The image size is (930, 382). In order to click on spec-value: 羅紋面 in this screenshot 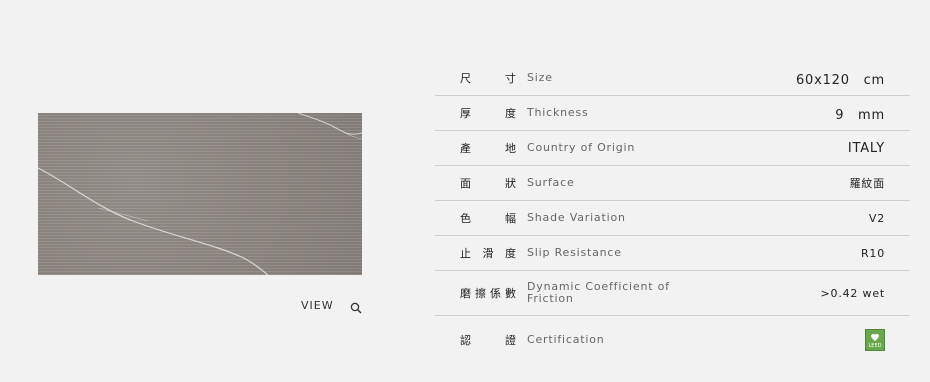, I will do `click(867, 183)`.